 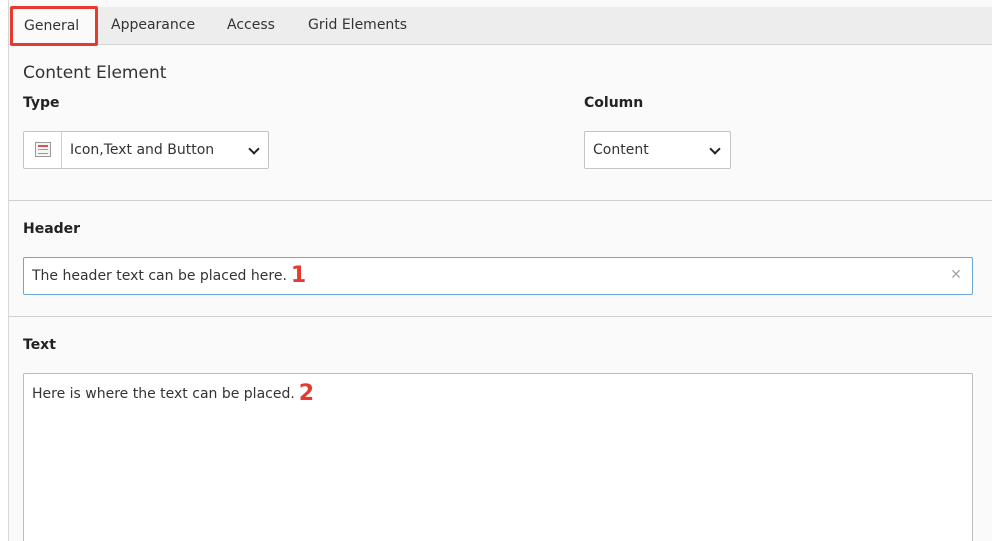 What do you see at coordinates (251, 25) in the screenshot?
I see `tab-access: Access` at bounding box center [251, 25].